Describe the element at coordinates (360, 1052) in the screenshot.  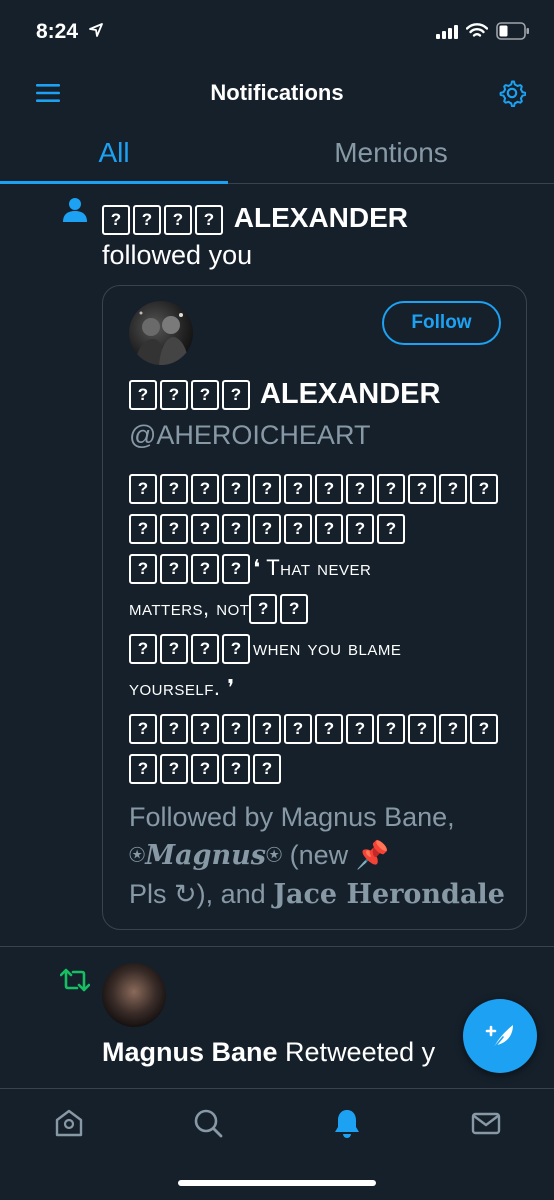
I see `retweet-action: Retweeted y` at that location.